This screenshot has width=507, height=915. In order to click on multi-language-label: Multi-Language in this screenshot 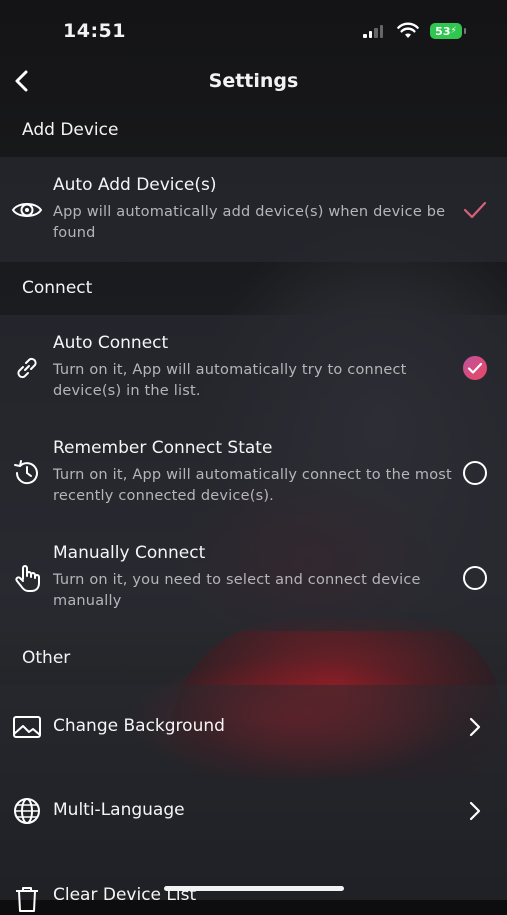, I will do `click(119, 810)`.